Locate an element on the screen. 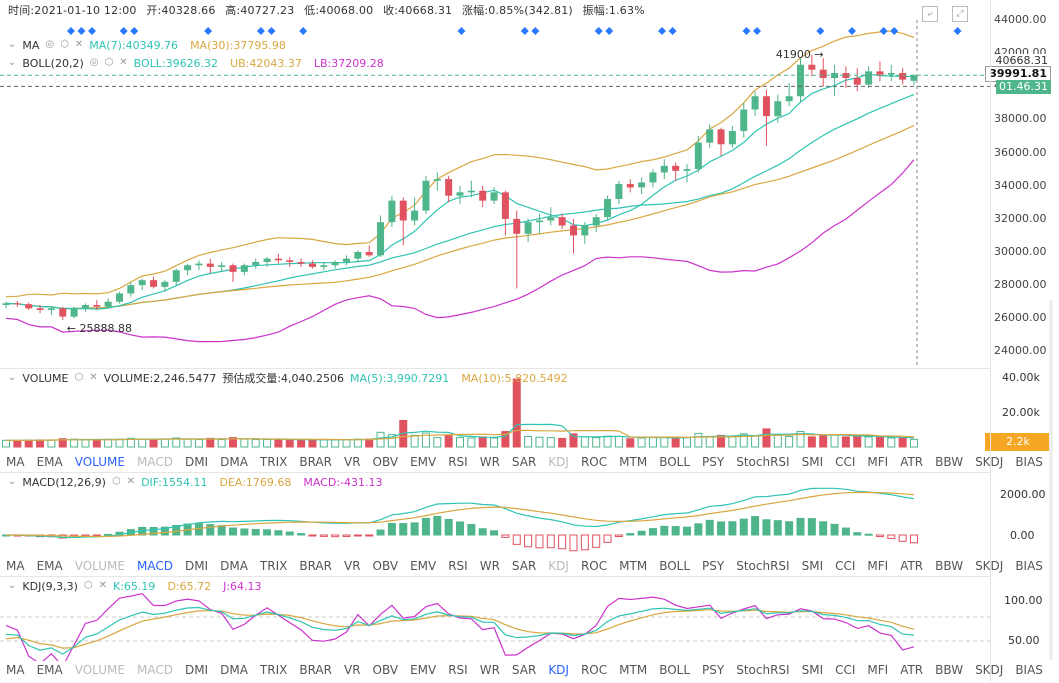 The width and height of the screenshot is (1059, 683). kdj-j-line is located at coordinates (460, 626).